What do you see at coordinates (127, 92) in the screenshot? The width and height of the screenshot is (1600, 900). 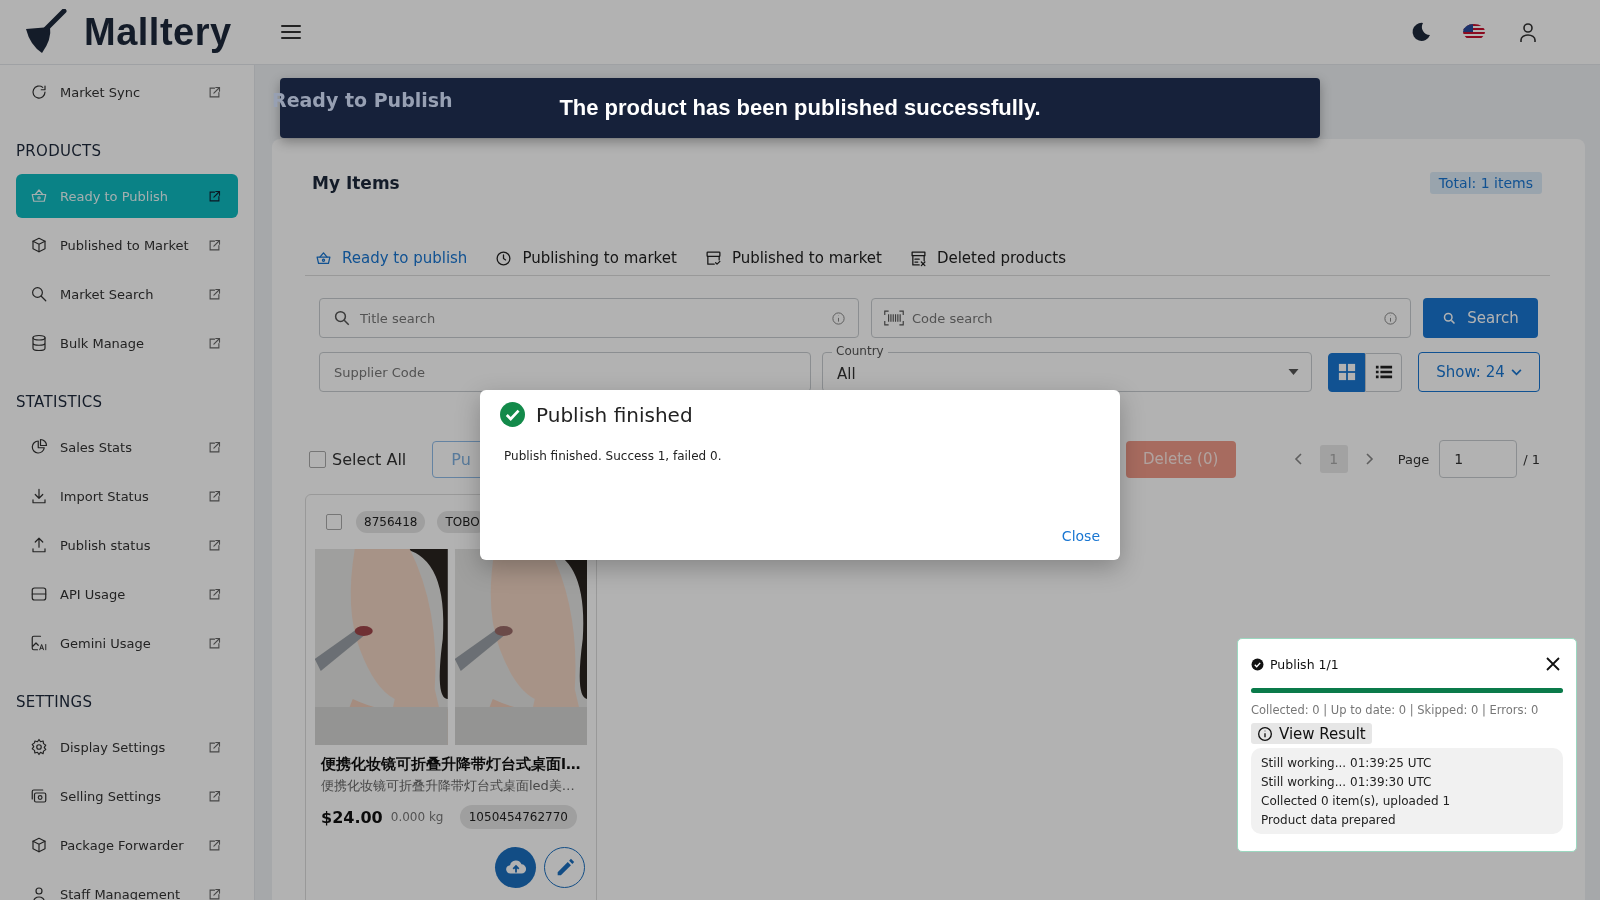 I see `sidebar-item: Market Sync` at bounding box center [127, 92].